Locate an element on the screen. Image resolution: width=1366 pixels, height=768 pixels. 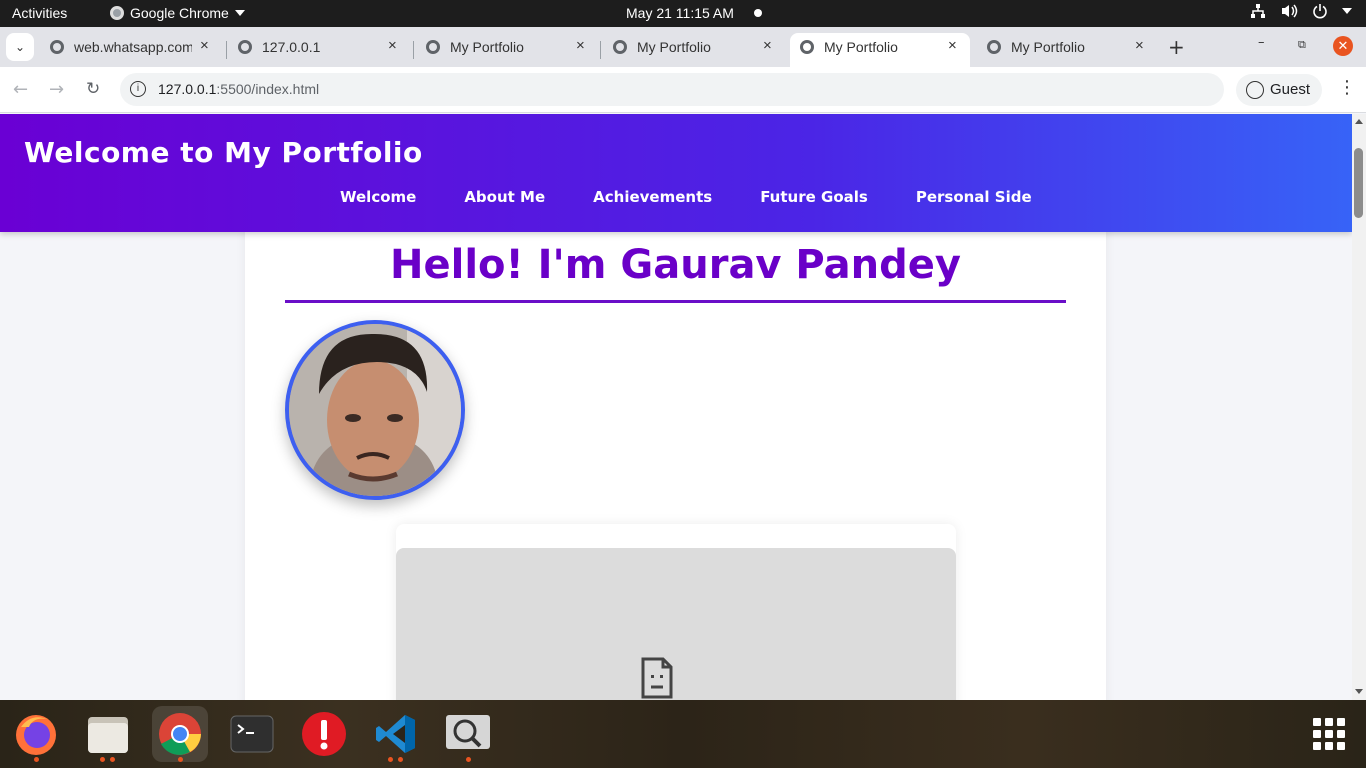
dock-software-updater is located at coordinates (324, 734).